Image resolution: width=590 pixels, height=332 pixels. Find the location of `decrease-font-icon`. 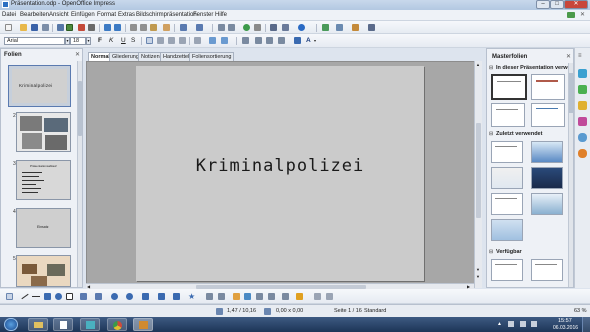

decrease-font-icon is located at coordinates (281, 40).